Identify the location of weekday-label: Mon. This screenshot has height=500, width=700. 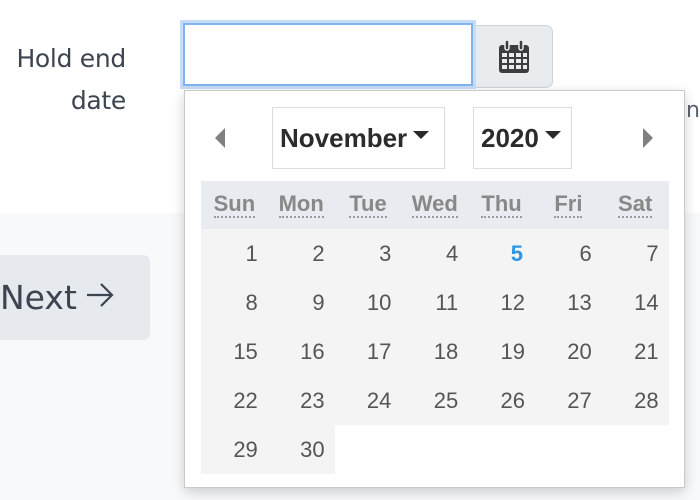
(301, 204).